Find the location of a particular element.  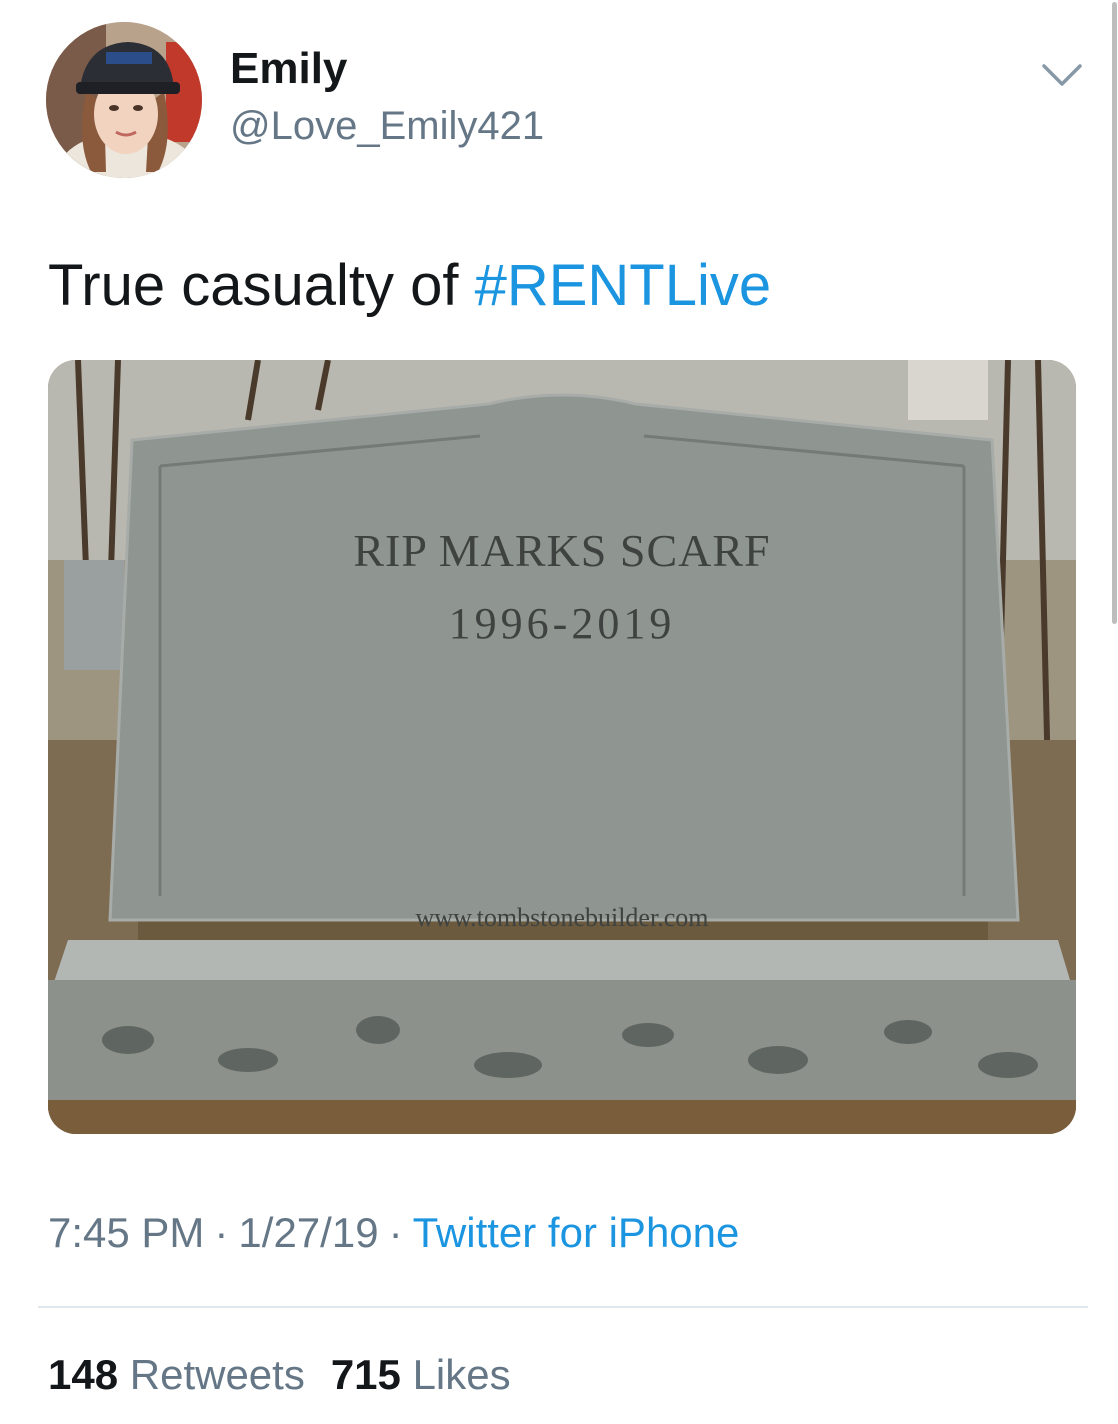

headstone-line-2: 1996-2019 is located at coordinates (562, 623).